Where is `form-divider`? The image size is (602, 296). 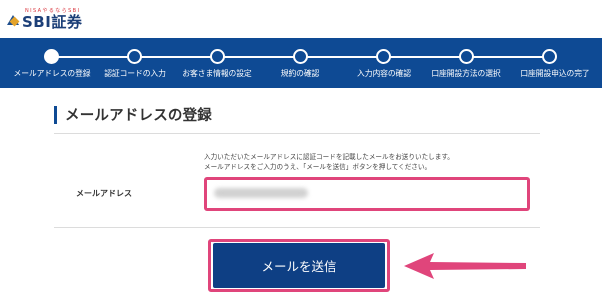 form-divider is located at coordinates (297, 227).